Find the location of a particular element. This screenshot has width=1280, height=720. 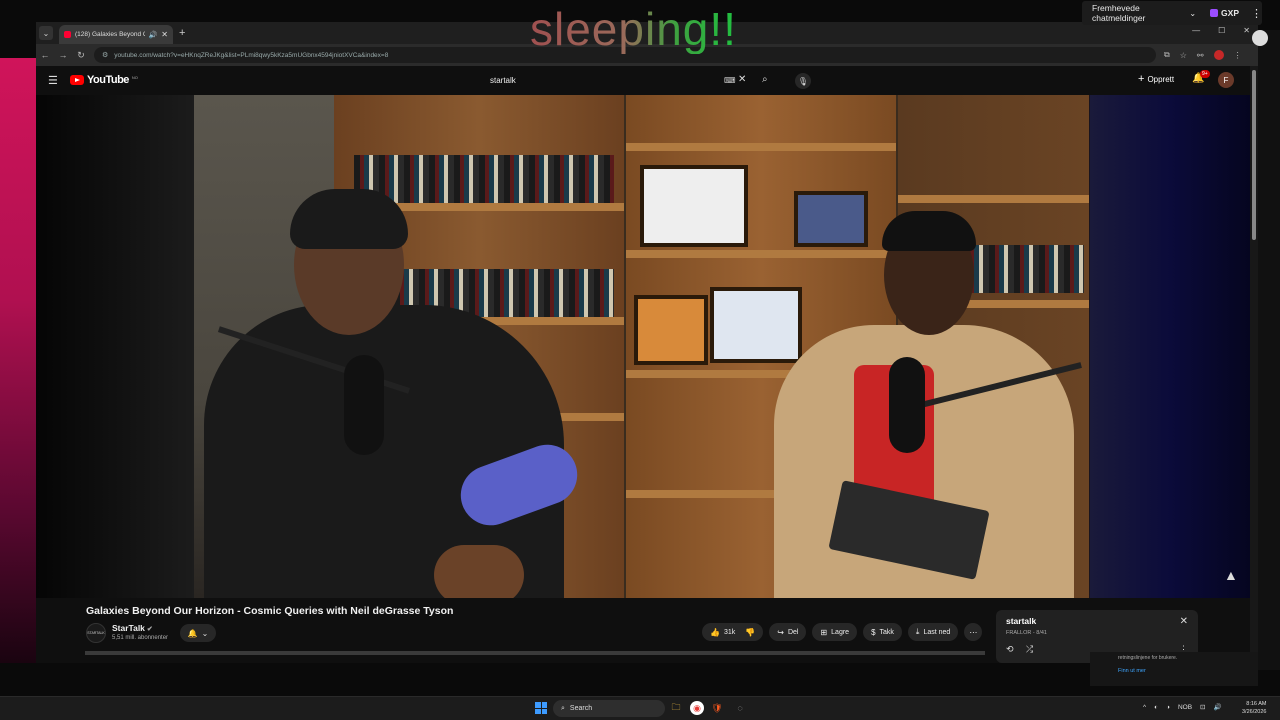

windows-start-icon is located at coordinates (541, 708).